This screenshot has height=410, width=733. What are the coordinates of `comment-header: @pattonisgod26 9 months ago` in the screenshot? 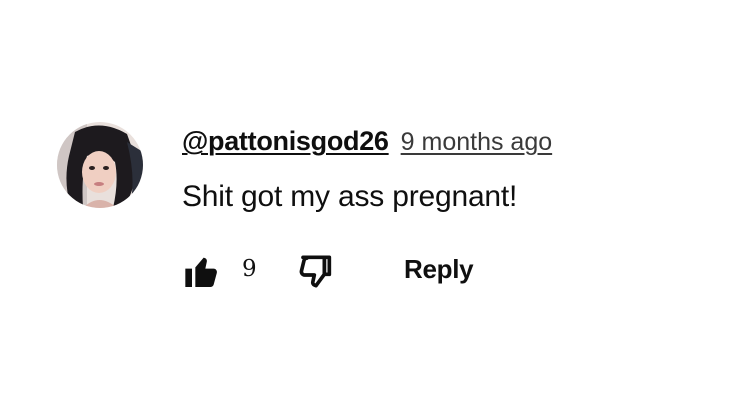 It's located at (367, 144).